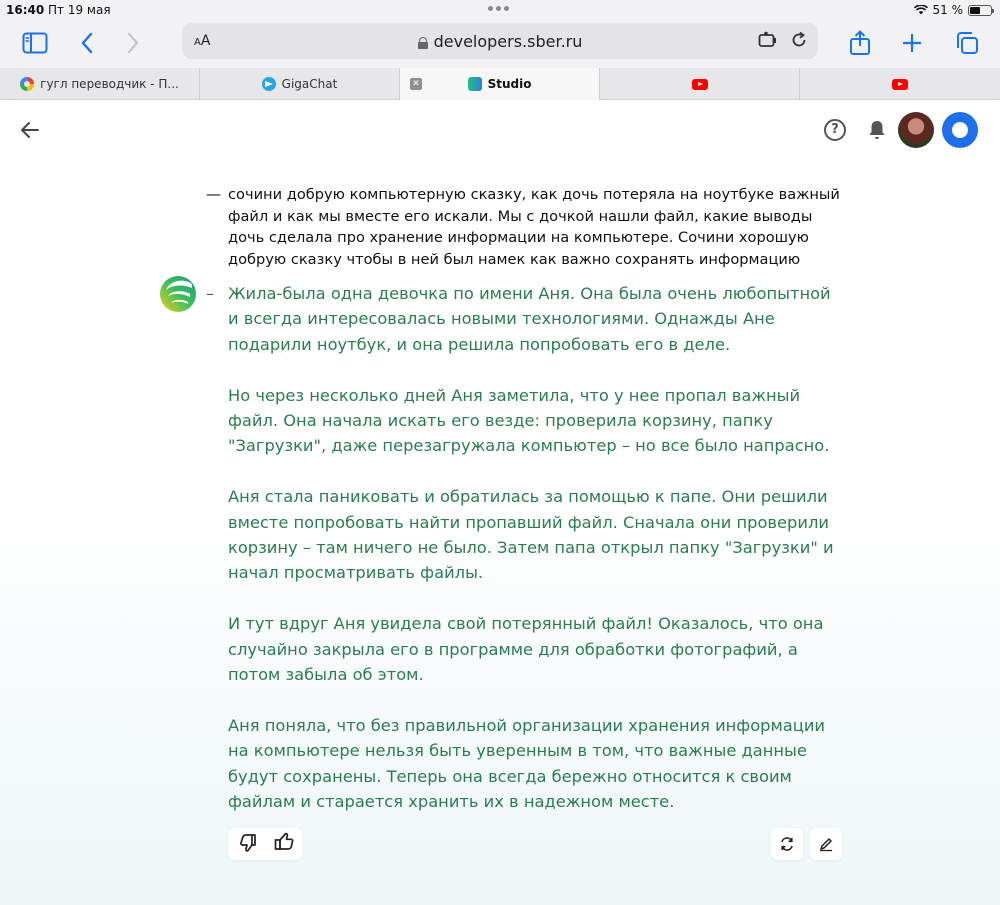 The width and height of the screenshot is (1000, 905). What do you see at coordinates (30, 130) in the screenshot?
I see `page-back-icon` at bounding box center [30, 130].